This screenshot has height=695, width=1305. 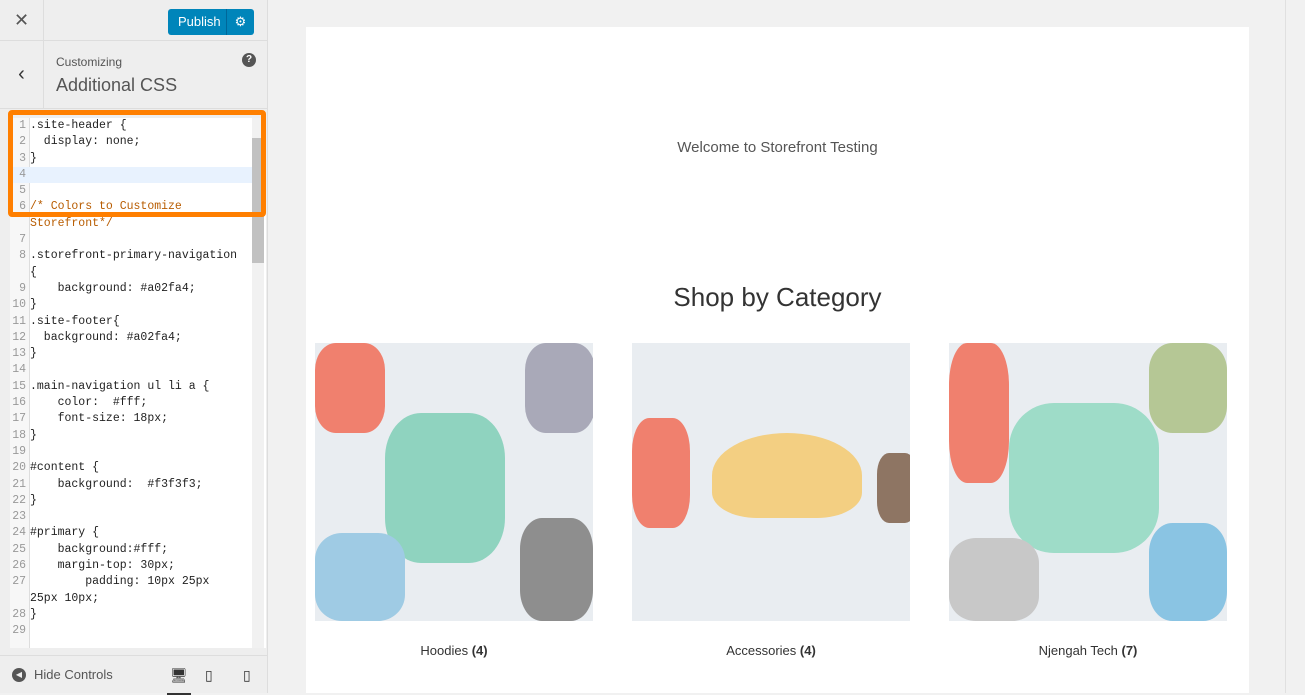 What do you see at coordinates (19, 517) in the screenshot?
I see `line-number: 23` at bounding box center [19, 517].